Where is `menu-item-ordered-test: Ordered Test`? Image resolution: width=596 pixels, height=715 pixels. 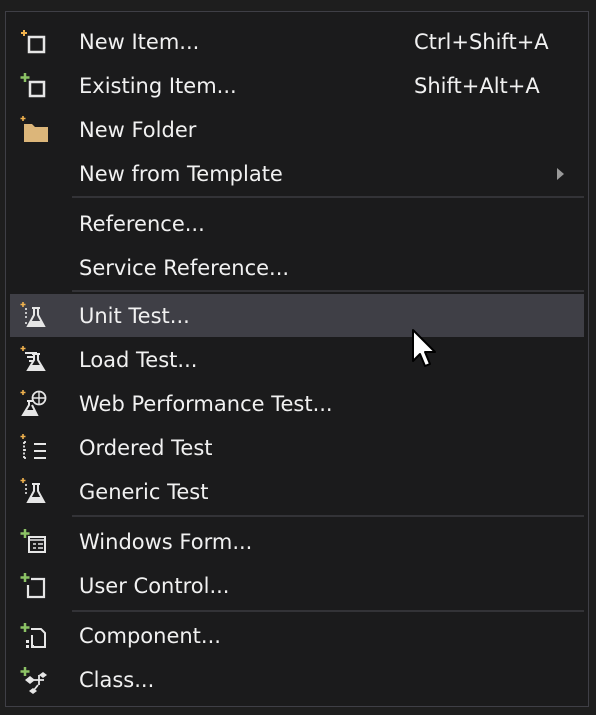 menu-item-ordered-test: Ordered Test is located at coordinates (297, 448).